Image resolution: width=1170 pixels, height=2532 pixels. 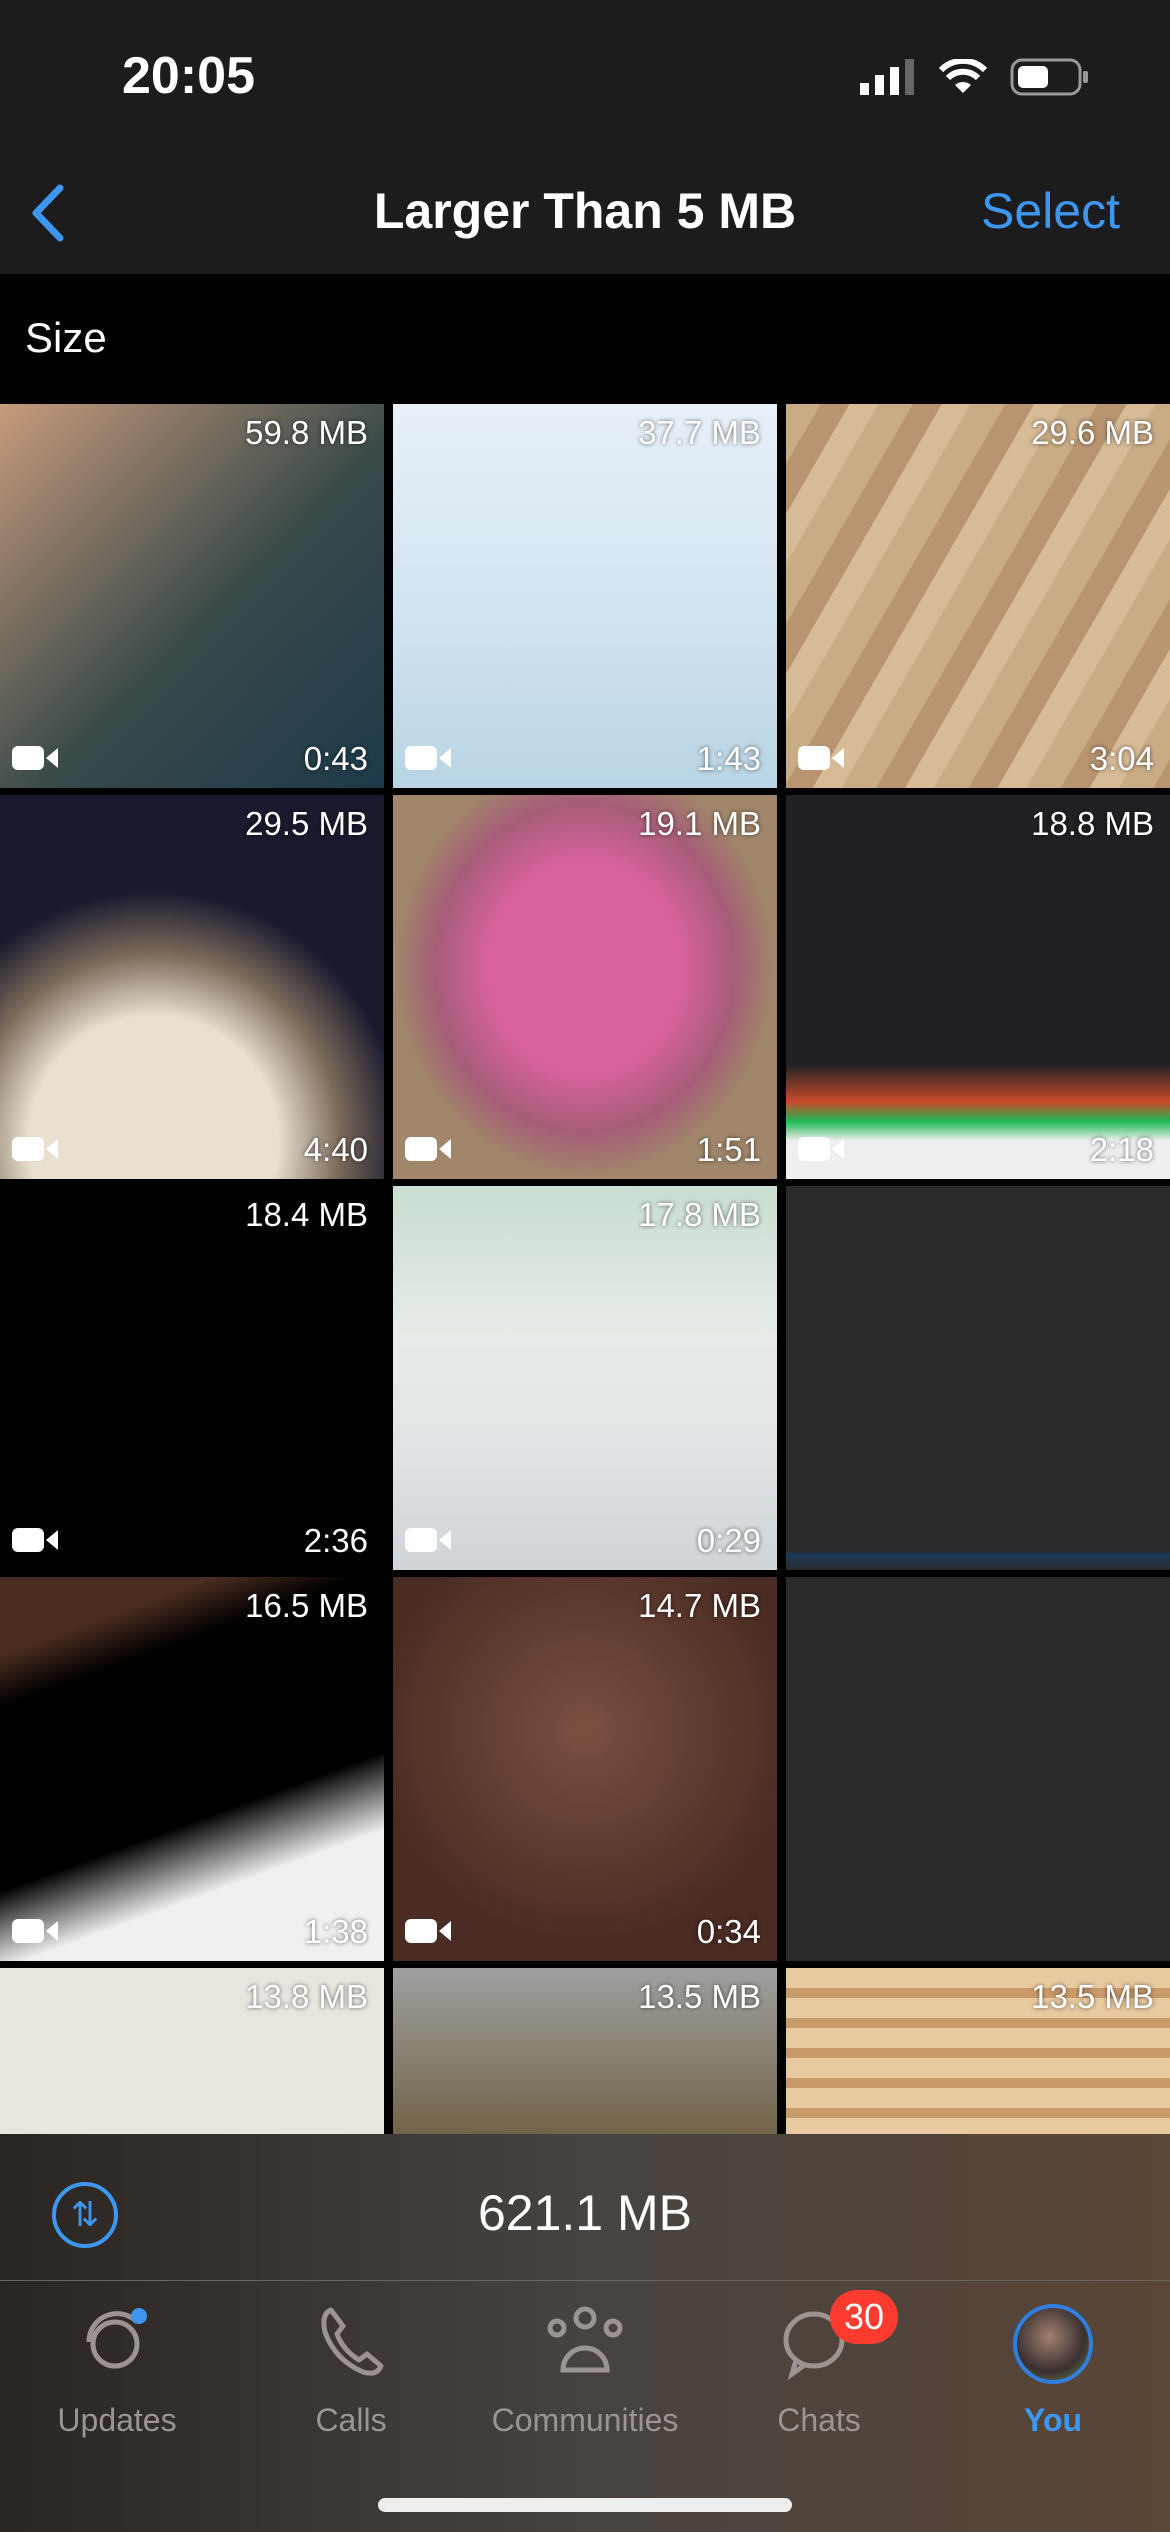 I want to click on file-size: 13.8 MB, so click(x=306, y=1996).